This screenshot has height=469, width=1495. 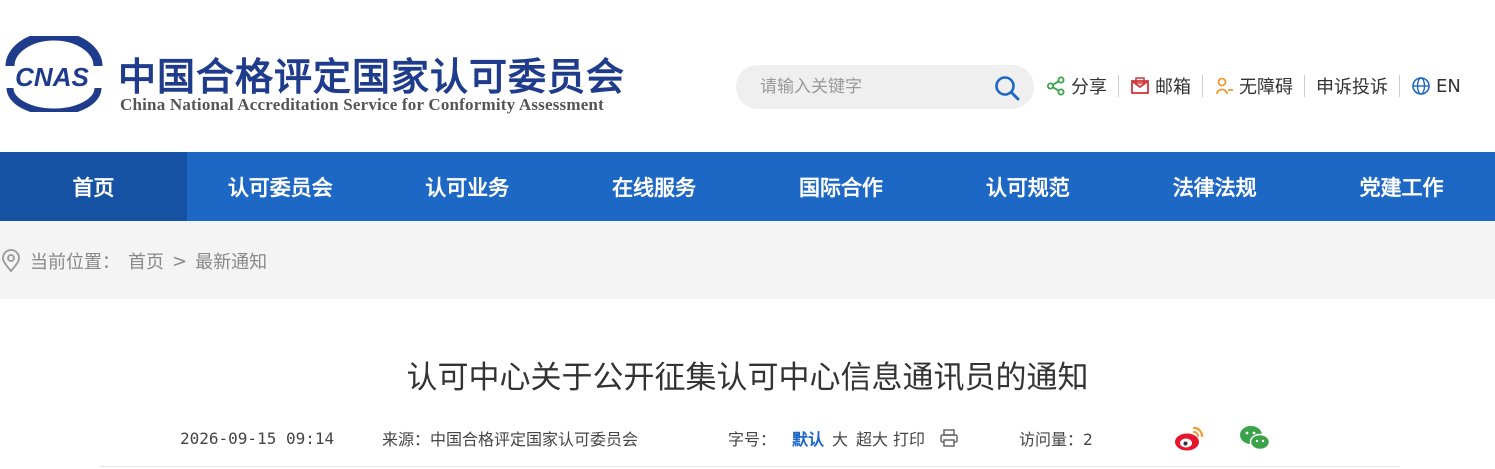 I want to click on english-label: EN, so click(x=1448, y=86).